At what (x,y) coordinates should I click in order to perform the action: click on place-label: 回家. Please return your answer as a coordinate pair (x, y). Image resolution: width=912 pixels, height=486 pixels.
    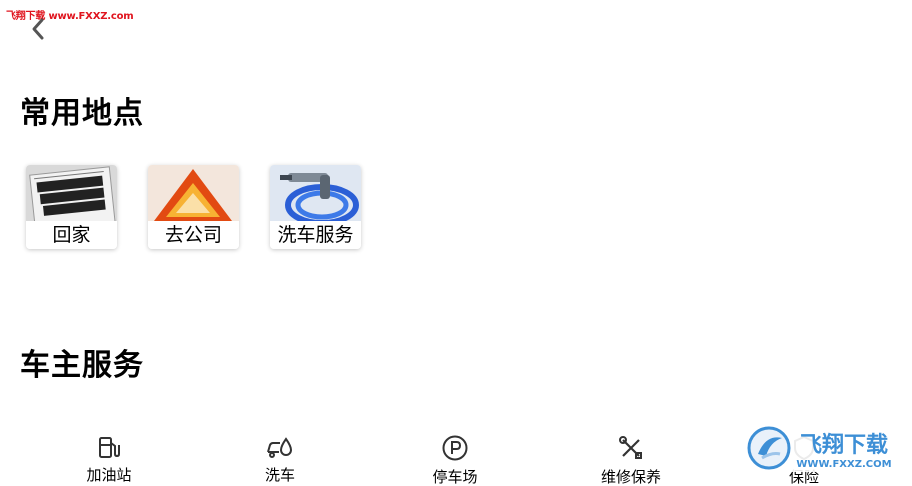
    Looking at the image, I should click on (71, 235).